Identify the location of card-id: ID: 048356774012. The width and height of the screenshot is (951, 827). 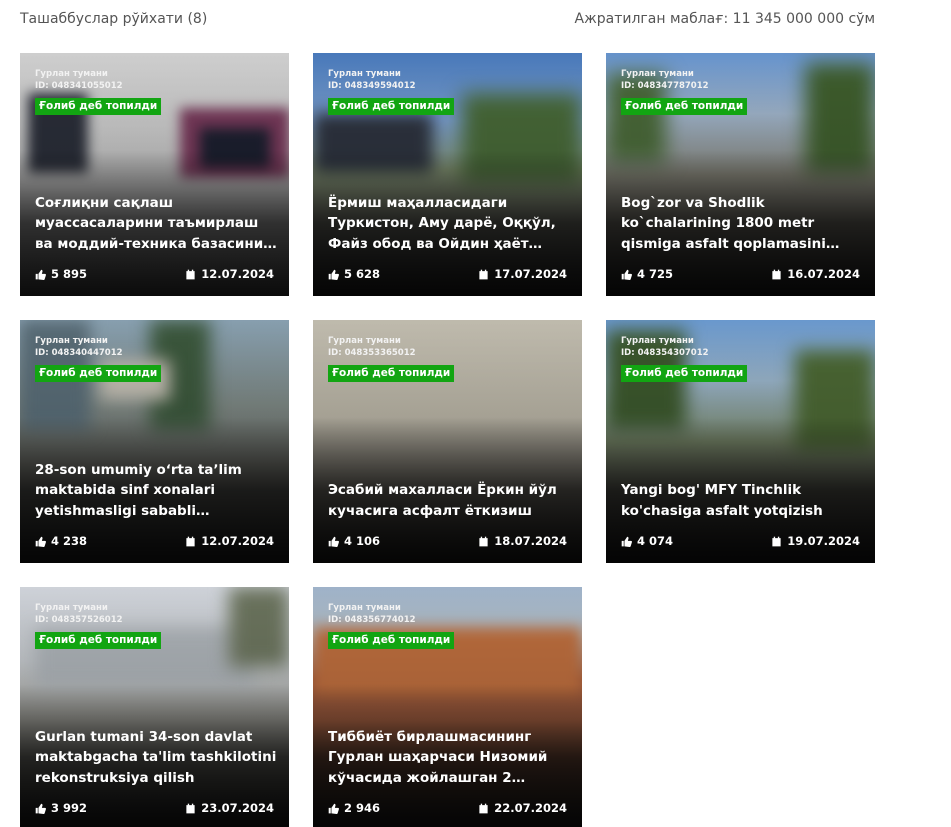
(372, 620).